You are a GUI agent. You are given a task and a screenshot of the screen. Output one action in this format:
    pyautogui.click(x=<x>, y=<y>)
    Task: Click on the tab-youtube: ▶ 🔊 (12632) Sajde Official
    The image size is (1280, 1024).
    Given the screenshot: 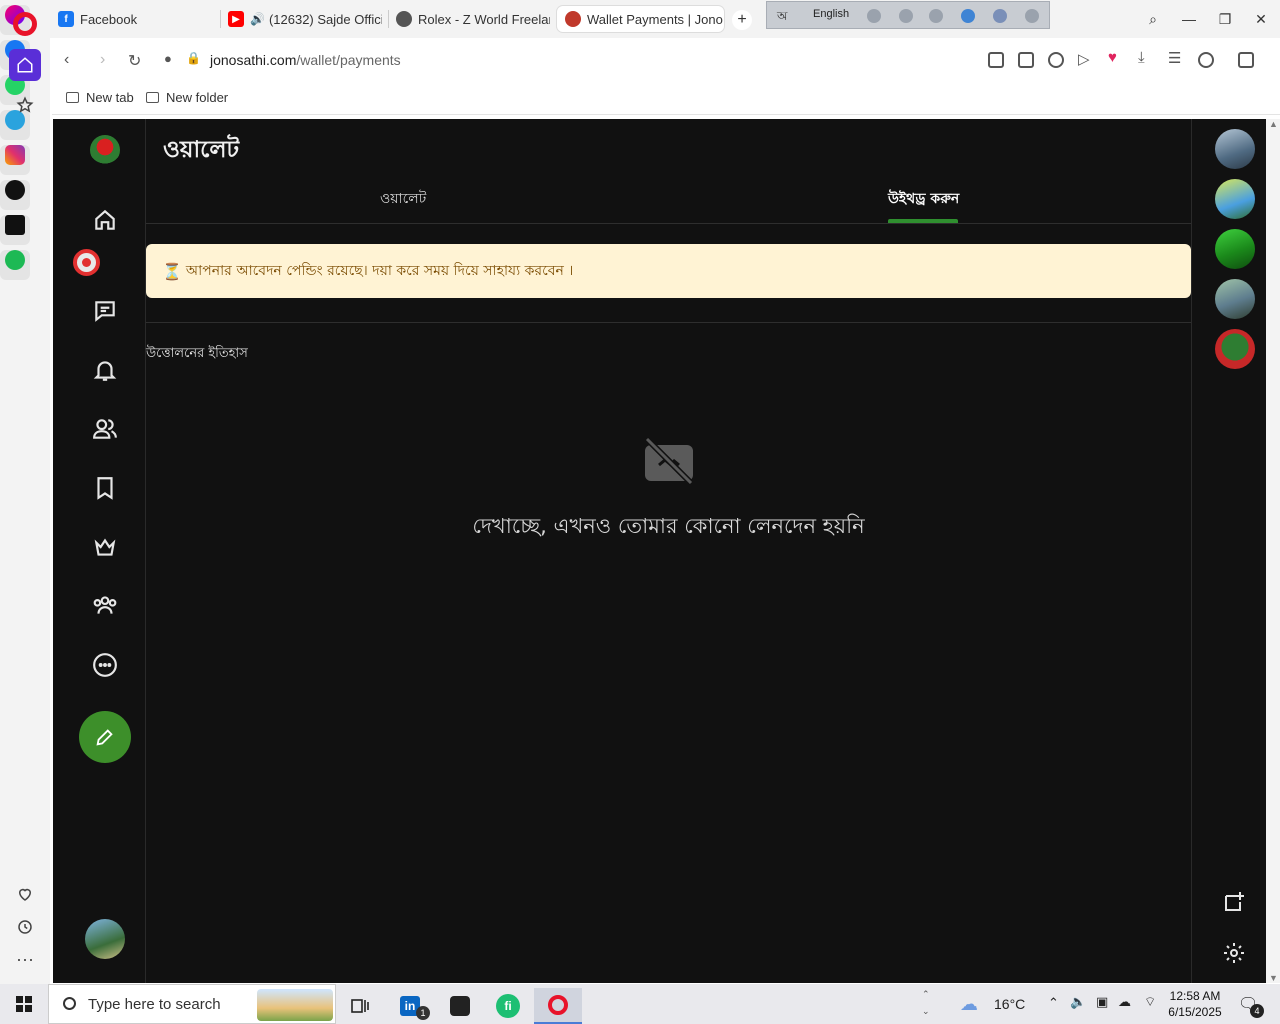 What is the action you would take?
    pyautogui.click(x=301, y=19)
    